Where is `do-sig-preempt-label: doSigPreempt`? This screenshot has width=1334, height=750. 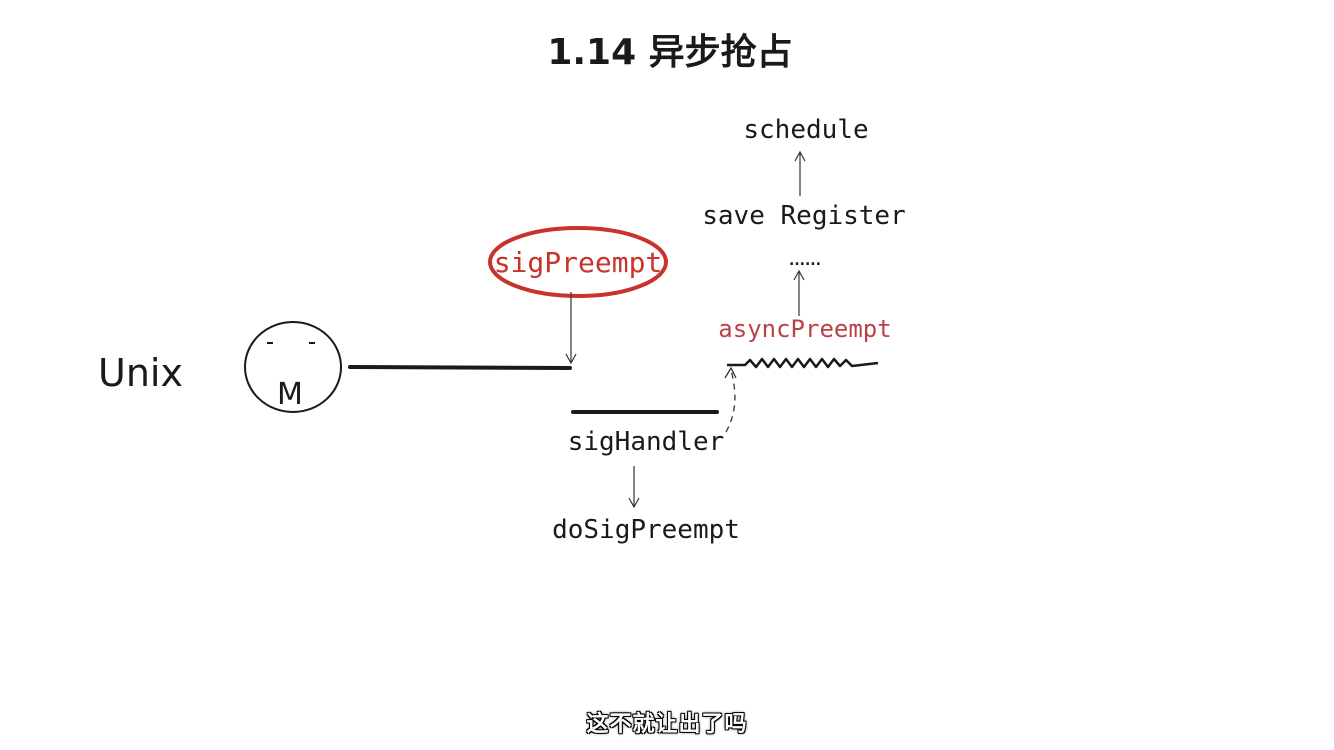
do-sig-preempt-label: doSigPreempt is located at coordinates (646, 530).